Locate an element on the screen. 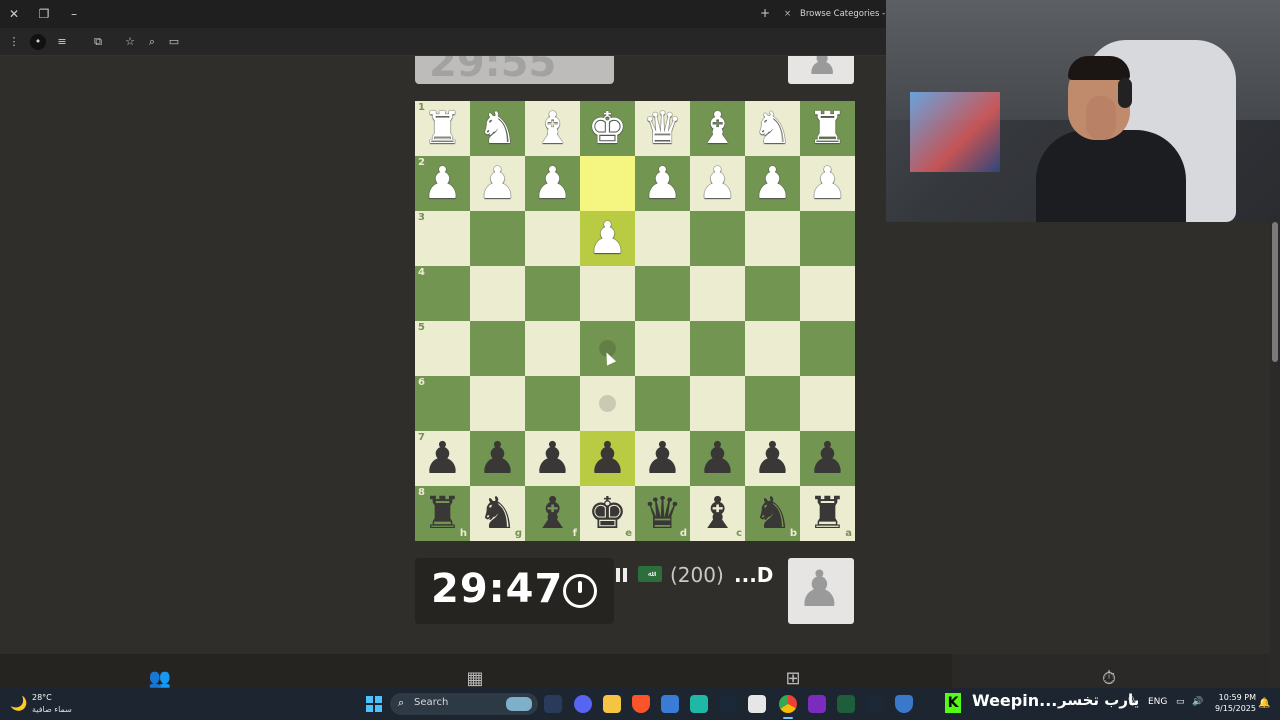  board-square: ♝ is located at coordinates (717, 128).